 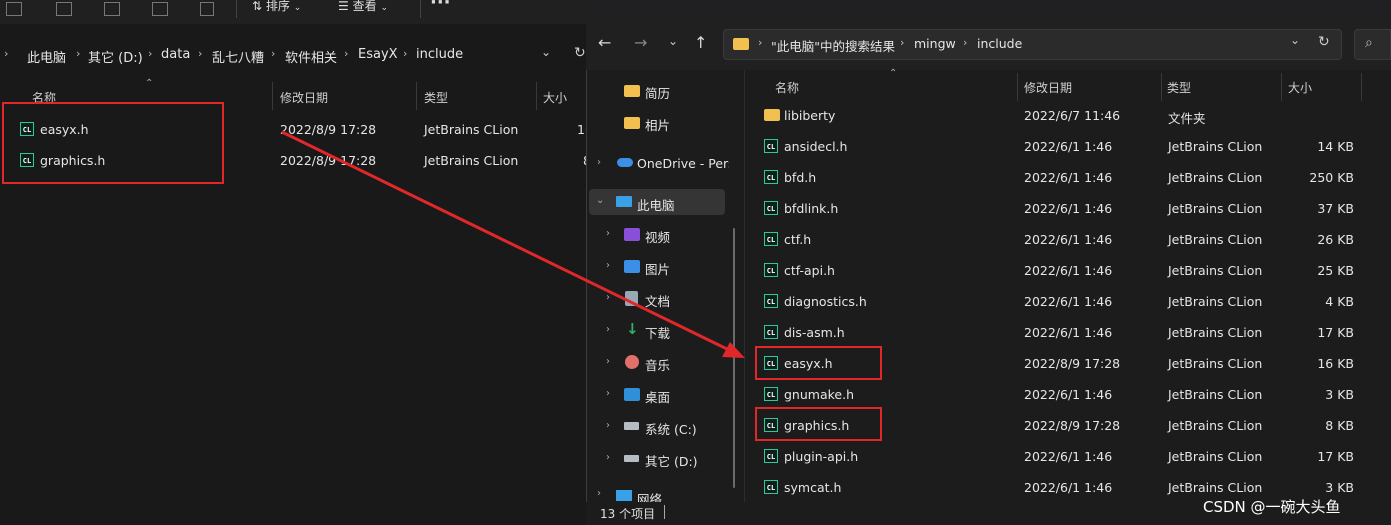 What do you see at coordinates (1272, 507) in the screenshot?
I see `csdn-watermark: CSDN @一碗大头鱼` at bounding box center [1272, 507].